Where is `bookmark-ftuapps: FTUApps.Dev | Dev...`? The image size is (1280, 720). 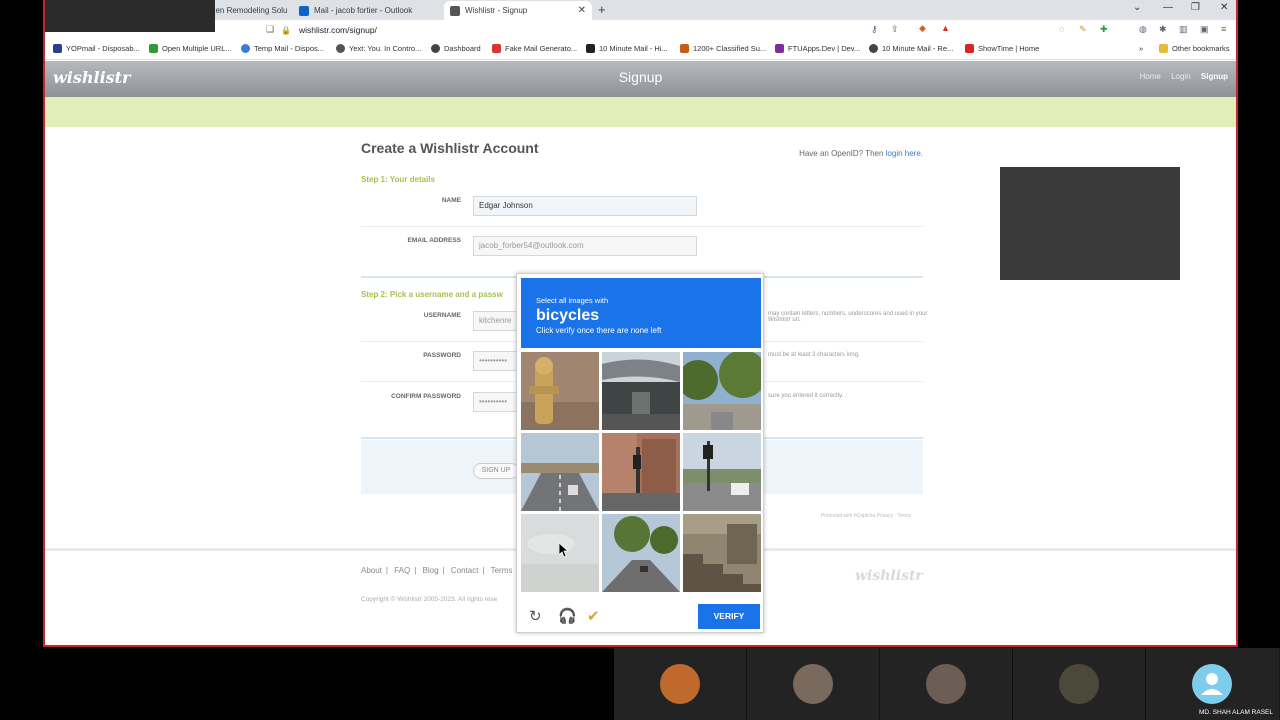
bookmark-ftuapps: FTUApps.Dev | Dev... is located at coordinates (817, 48).